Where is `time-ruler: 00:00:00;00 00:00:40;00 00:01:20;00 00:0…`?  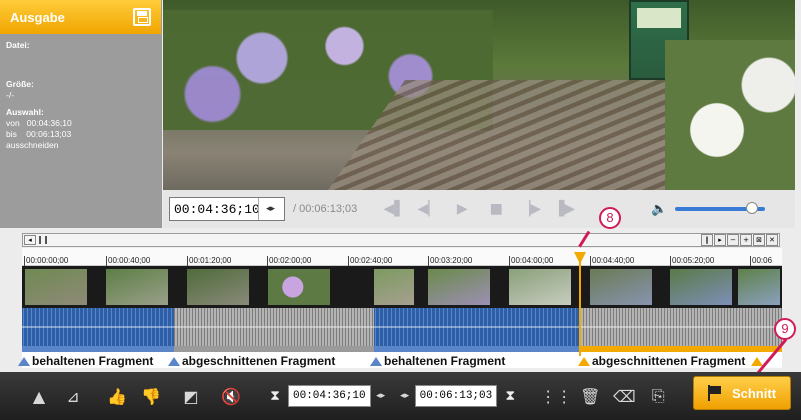 time-ruler: 00:00:00;00 00:00:40;00 00:01:20;00 00:0… is located at coordinates (402, 257).